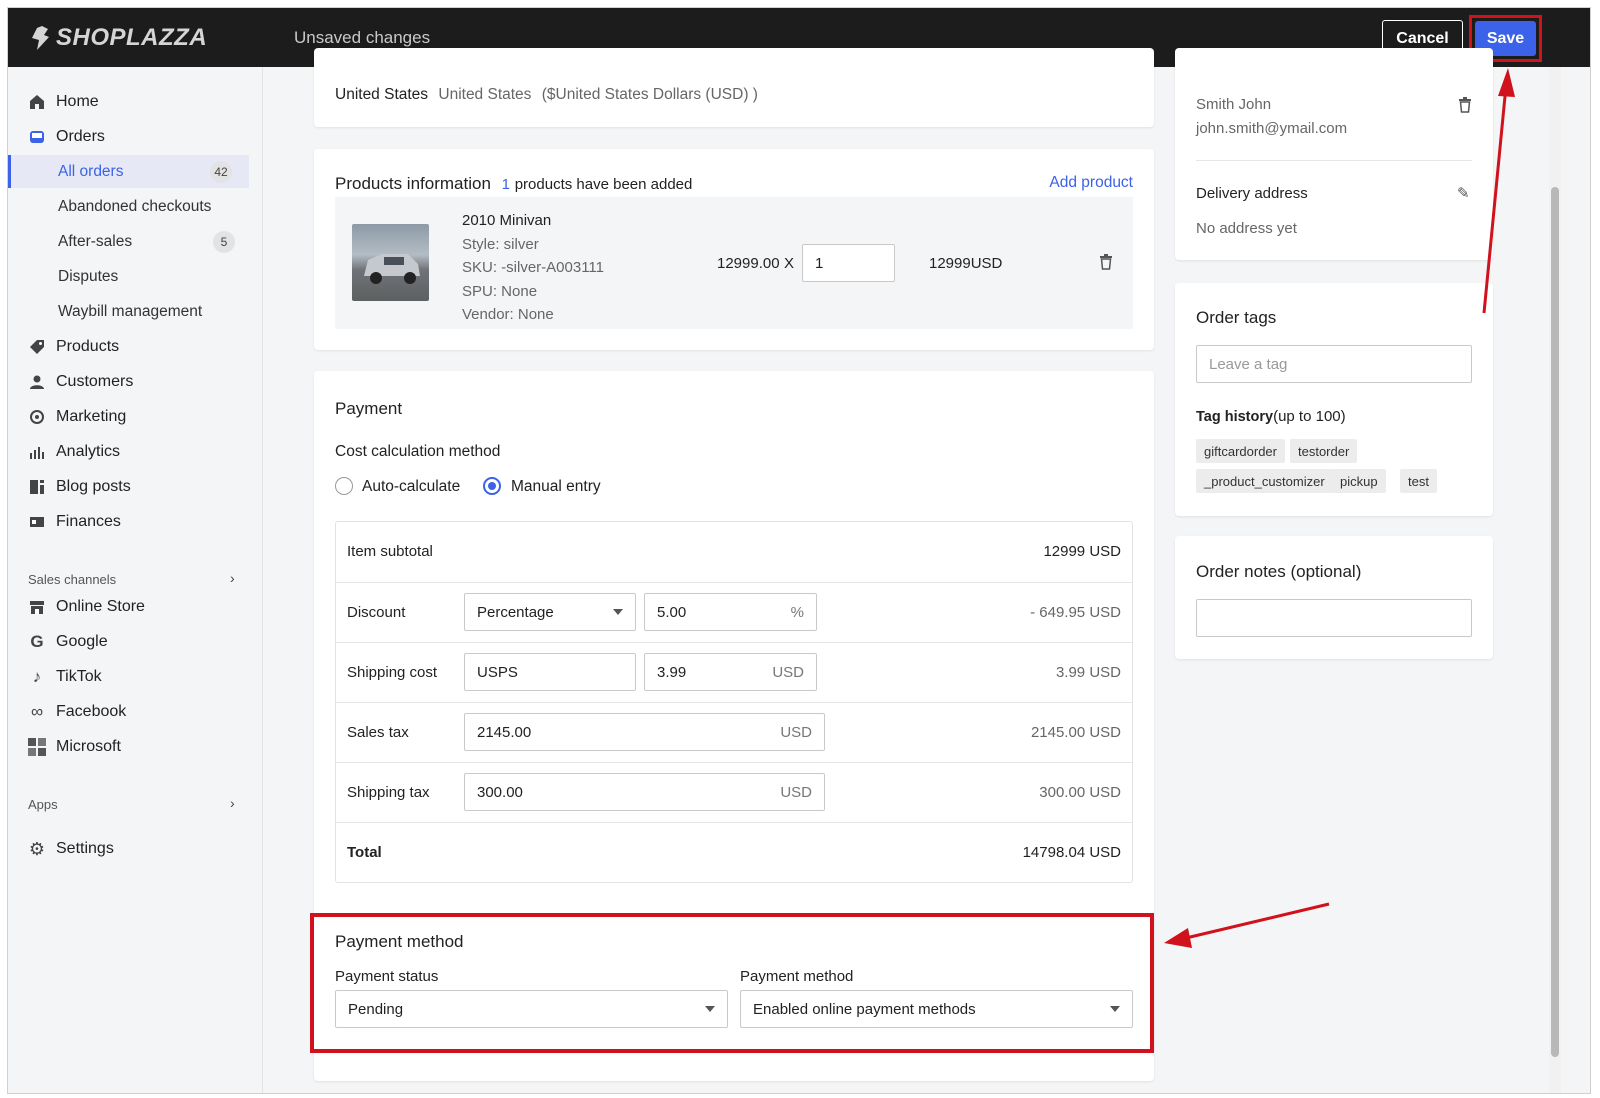  Describe the element at coordinates (644, 732) in the screenshot. I see `sales-tax-input: 2145.00 USD` at that location.